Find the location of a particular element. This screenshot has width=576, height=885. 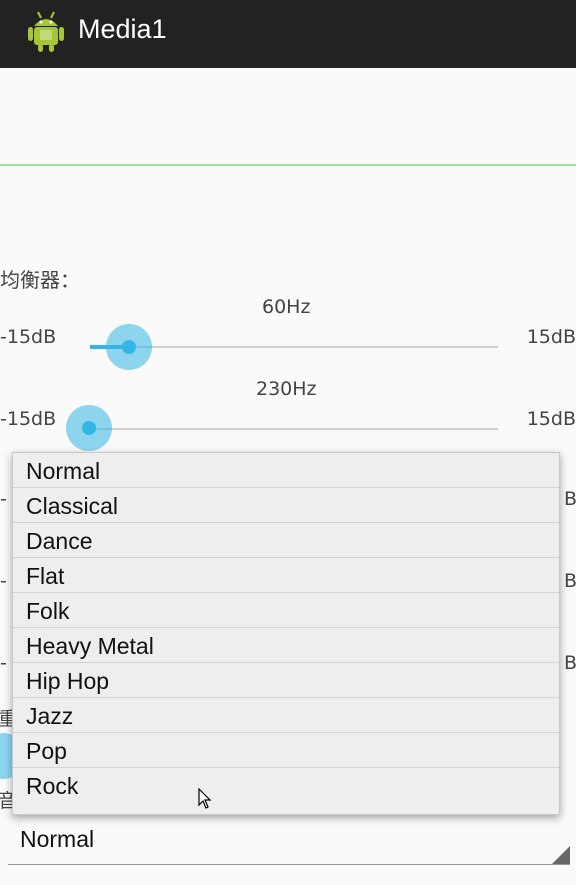

spinner-selected-value: Normal is located at coordinates (57, 839).